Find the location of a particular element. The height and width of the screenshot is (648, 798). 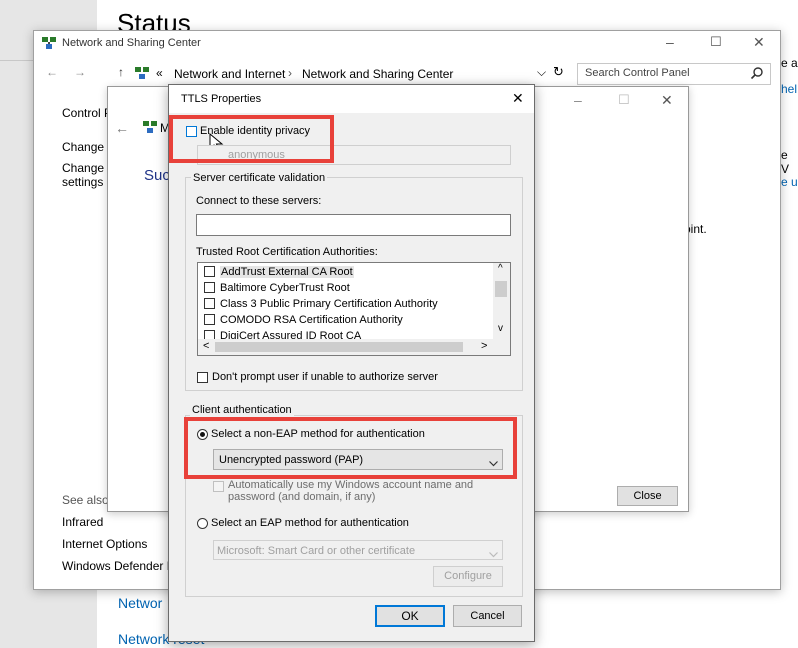

configure-button: Configure is located at coordinates (468, 576).